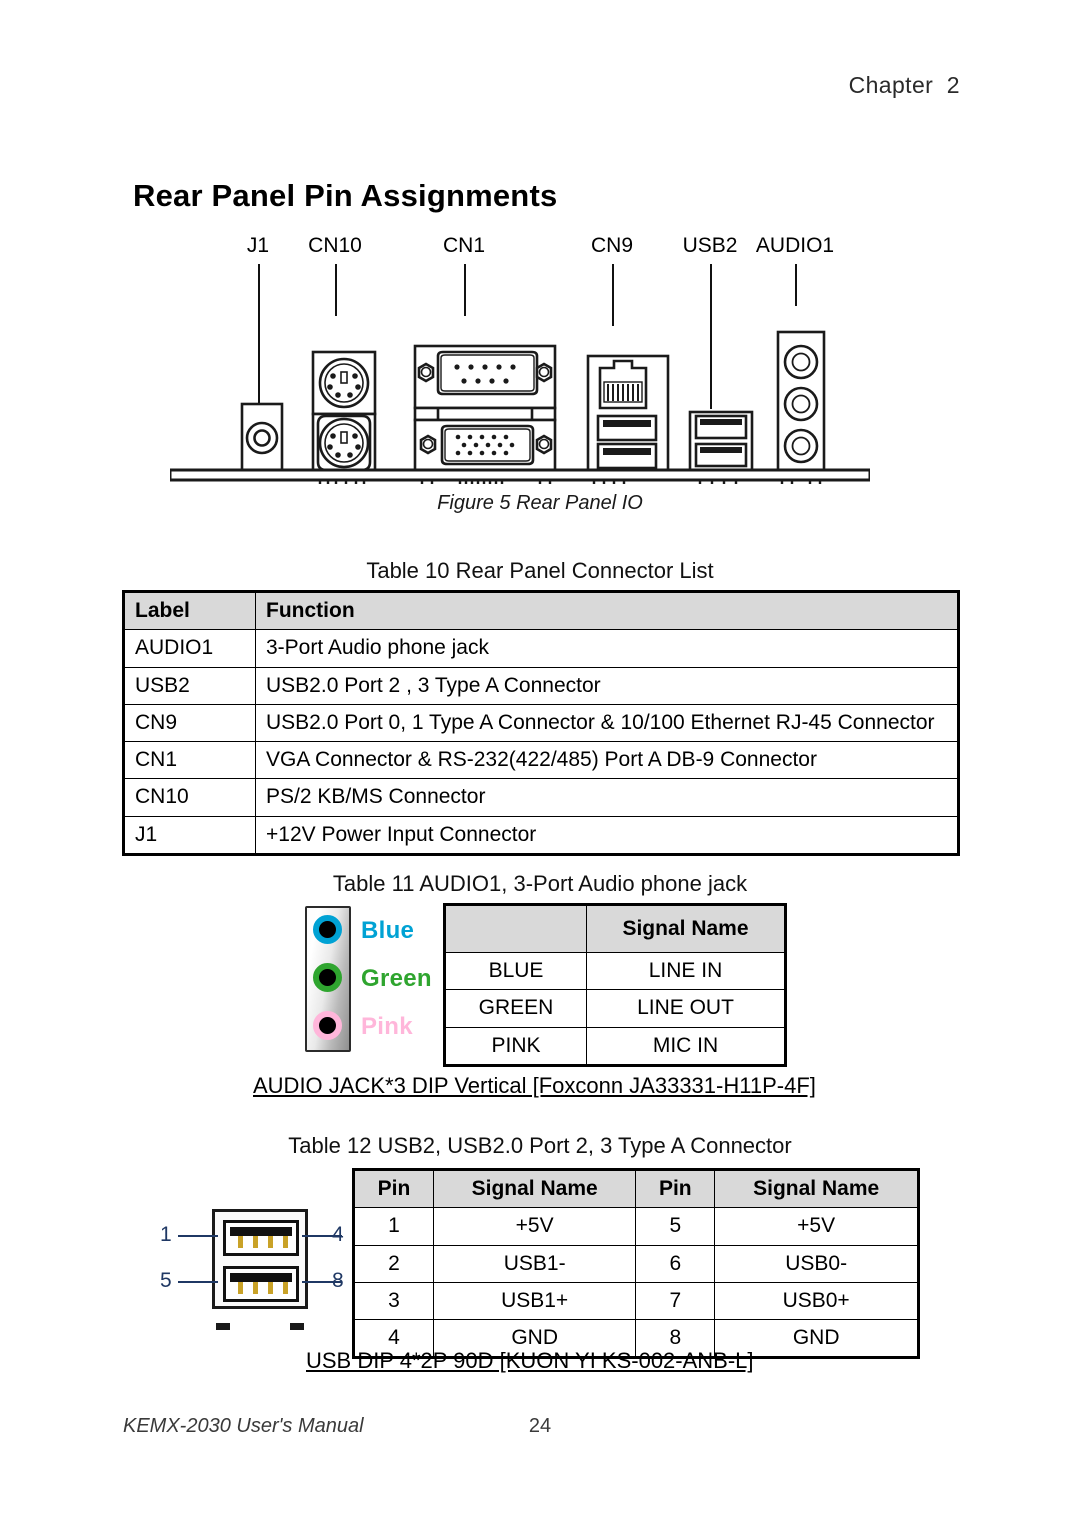  I want to click on io-label-j1: J1, so click(258, 245).